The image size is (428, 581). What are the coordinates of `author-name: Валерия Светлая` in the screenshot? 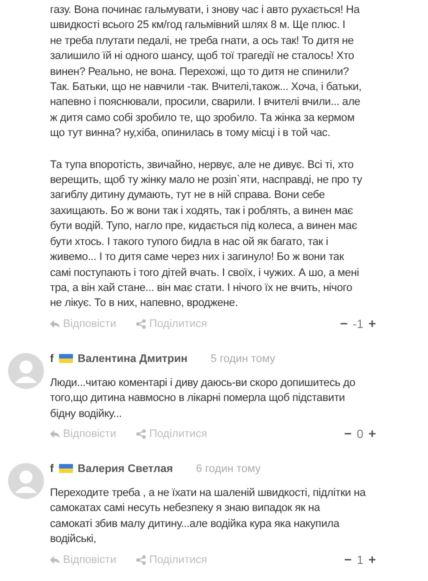 It's located at (125, 468).